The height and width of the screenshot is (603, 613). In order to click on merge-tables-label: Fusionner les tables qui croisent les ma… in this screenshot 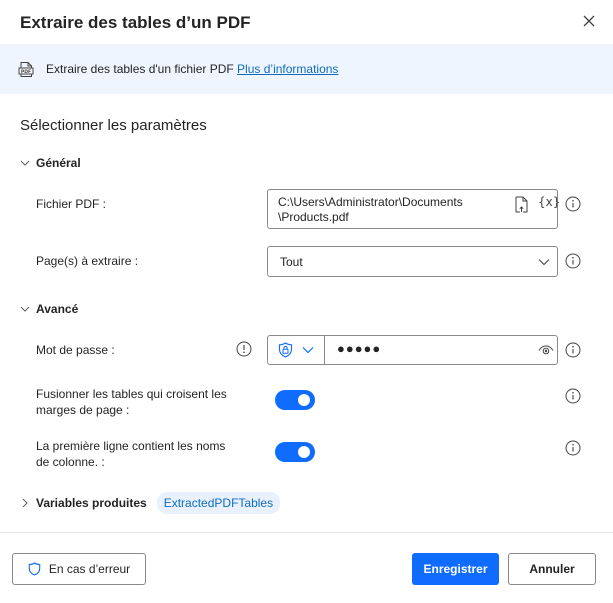, I will do `click(131, 402)`.